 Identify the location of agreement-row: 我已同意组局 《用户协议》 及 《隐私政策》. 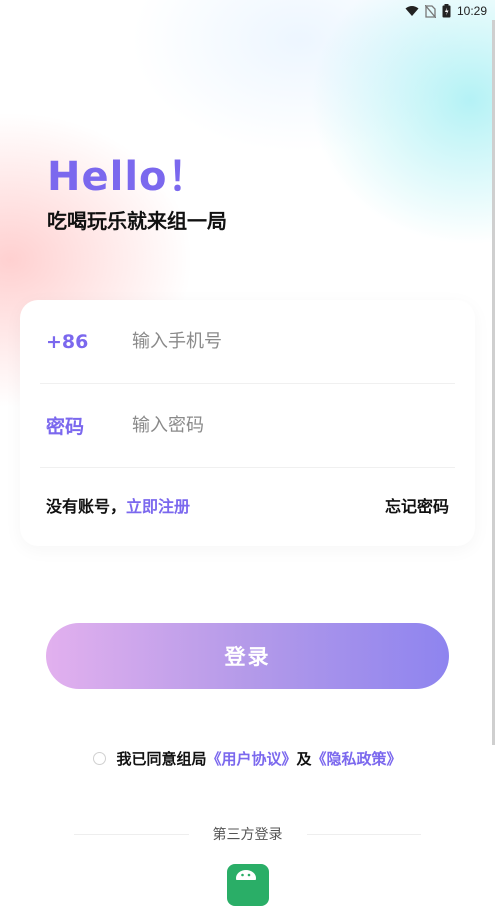
(247, 758).